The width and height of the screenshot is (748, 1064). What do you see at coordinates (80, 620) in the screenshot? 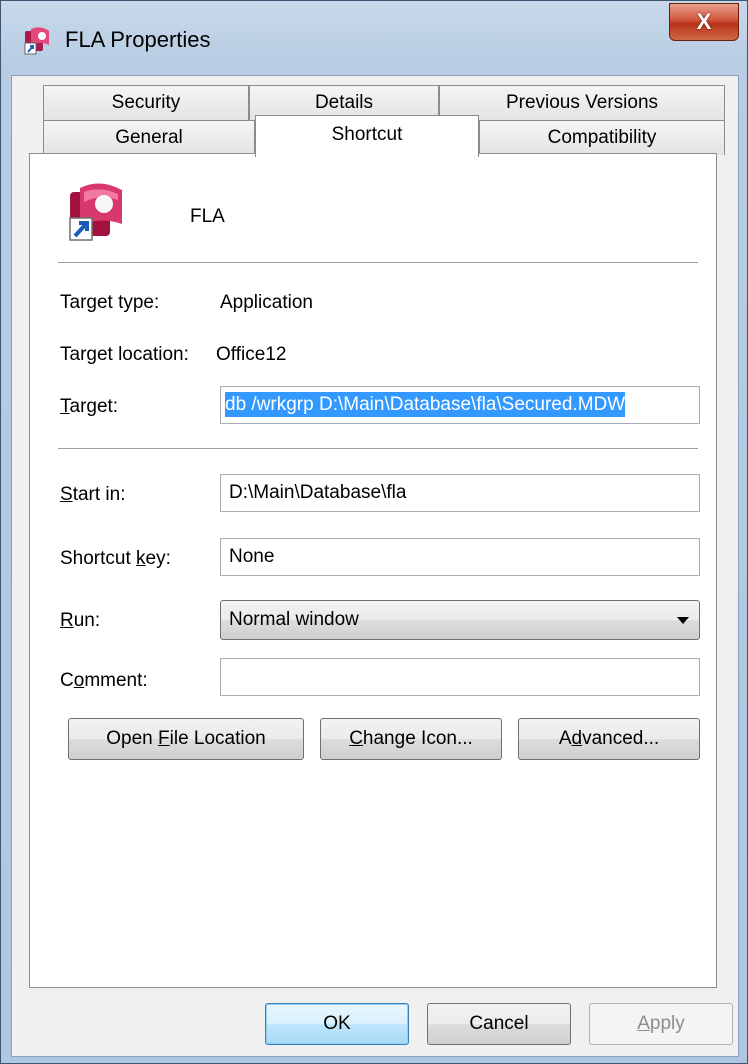
I see `run-label: Run:` at bounding box center [80, 620].